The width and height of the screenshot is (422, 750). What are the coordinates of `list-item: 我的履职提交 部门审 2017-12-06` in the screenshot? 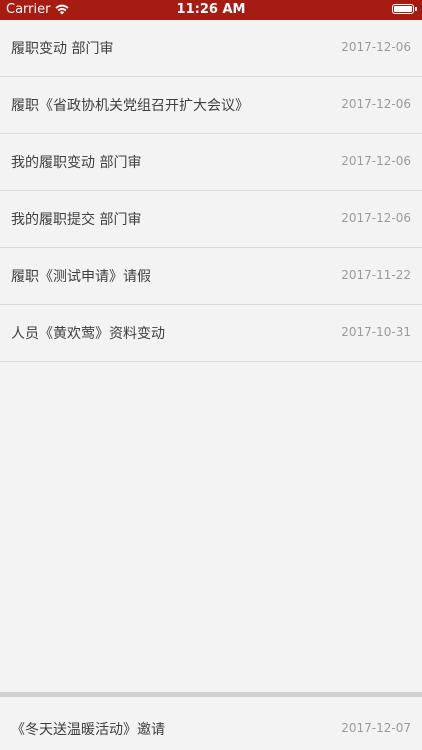 It's located at (211, 219).